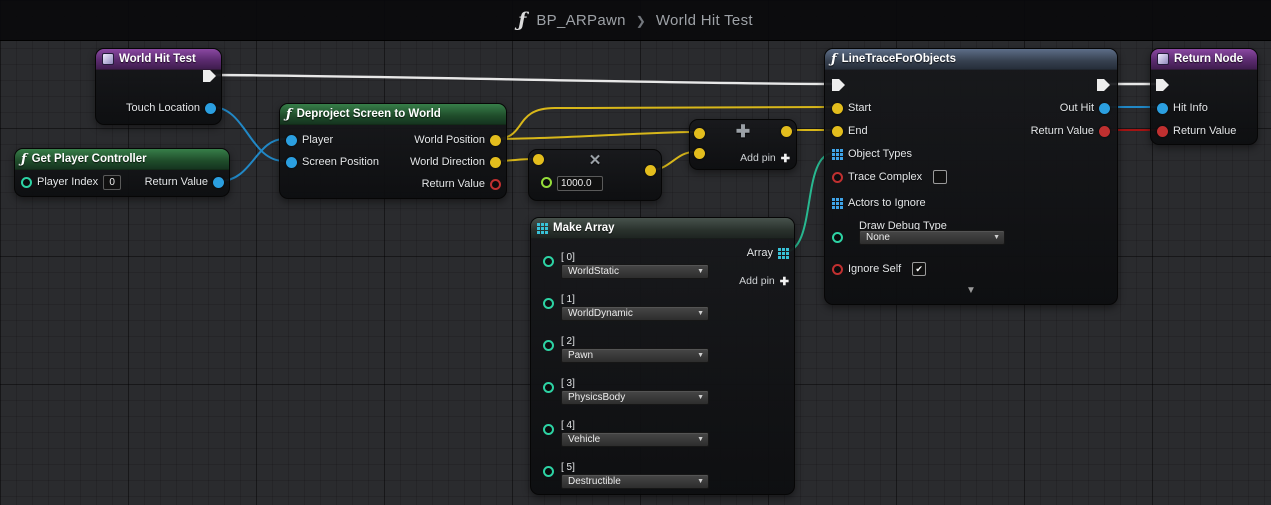  What do you see at coordinates (1204, 59) in the screenshot?
I see `node-header-return: Return Node` at bounding box center [1204, 59].